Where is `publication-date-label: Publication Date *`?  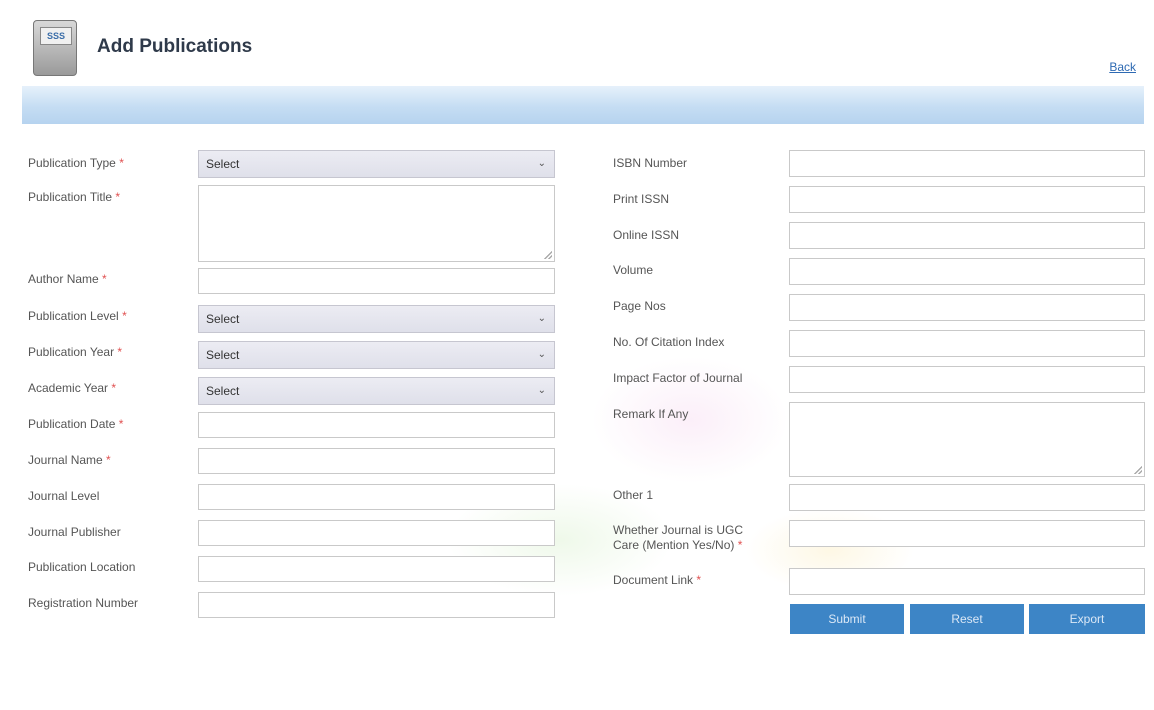
publication-date-label: Publication Date * is located at coordinates (75, 424).